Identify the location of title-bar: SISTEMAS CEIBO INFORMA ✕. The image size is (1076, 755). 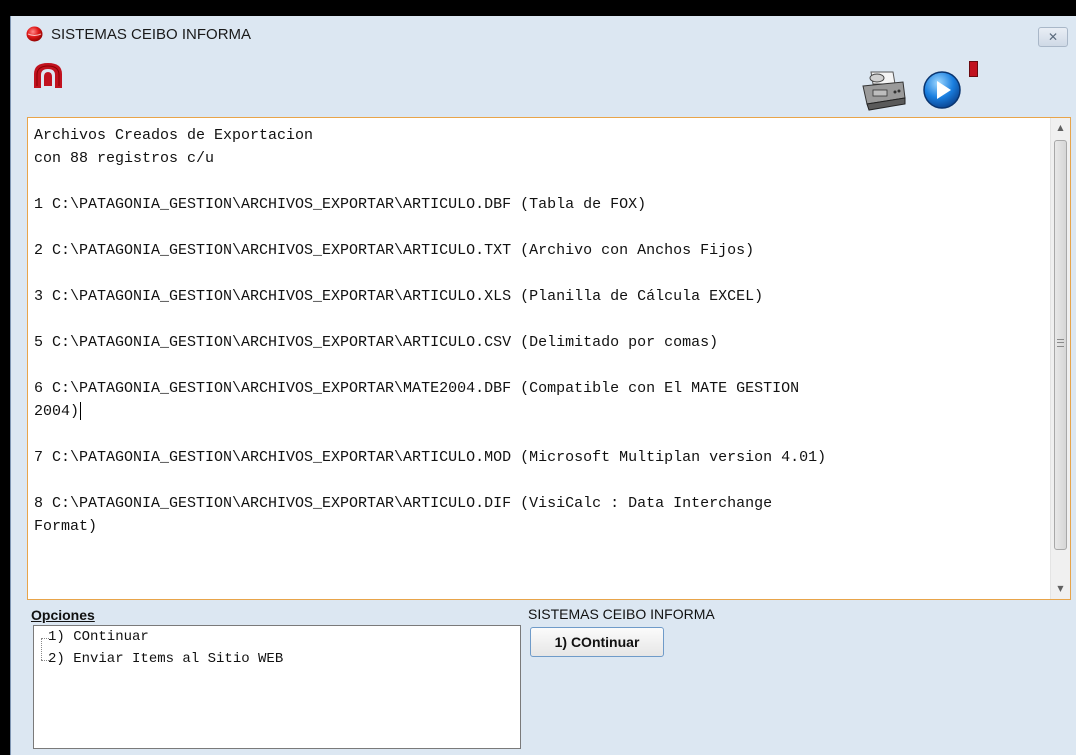
(543, 34).